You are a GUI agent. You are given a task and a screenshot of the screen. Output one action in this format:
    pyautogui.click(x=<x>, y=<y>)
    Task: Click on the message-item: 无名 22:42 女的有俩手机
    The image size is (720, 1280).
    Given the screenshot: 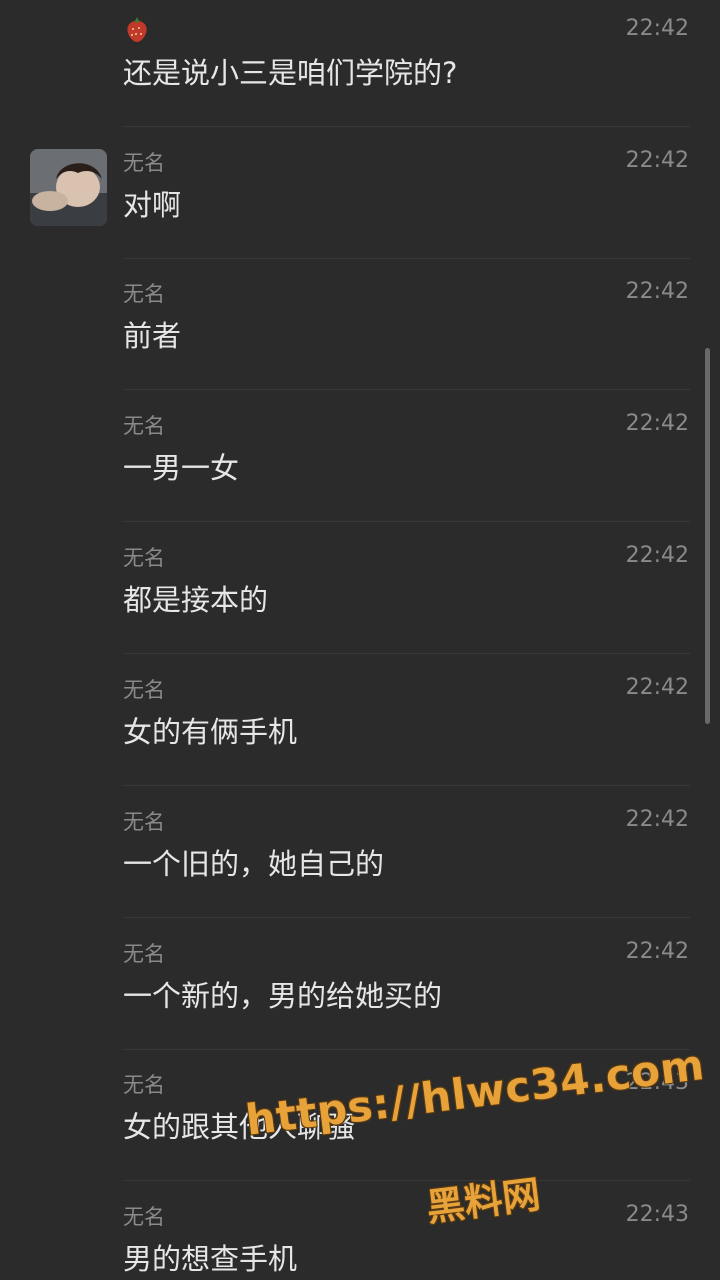 What is the action you would take?
    pyautogui.click(x=360, y=720)
    